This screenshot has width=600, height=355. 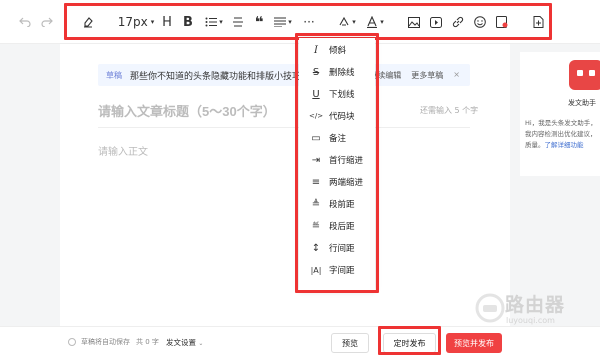 I want to click on dropdown-highlight-box, so click(x=337, y=163).